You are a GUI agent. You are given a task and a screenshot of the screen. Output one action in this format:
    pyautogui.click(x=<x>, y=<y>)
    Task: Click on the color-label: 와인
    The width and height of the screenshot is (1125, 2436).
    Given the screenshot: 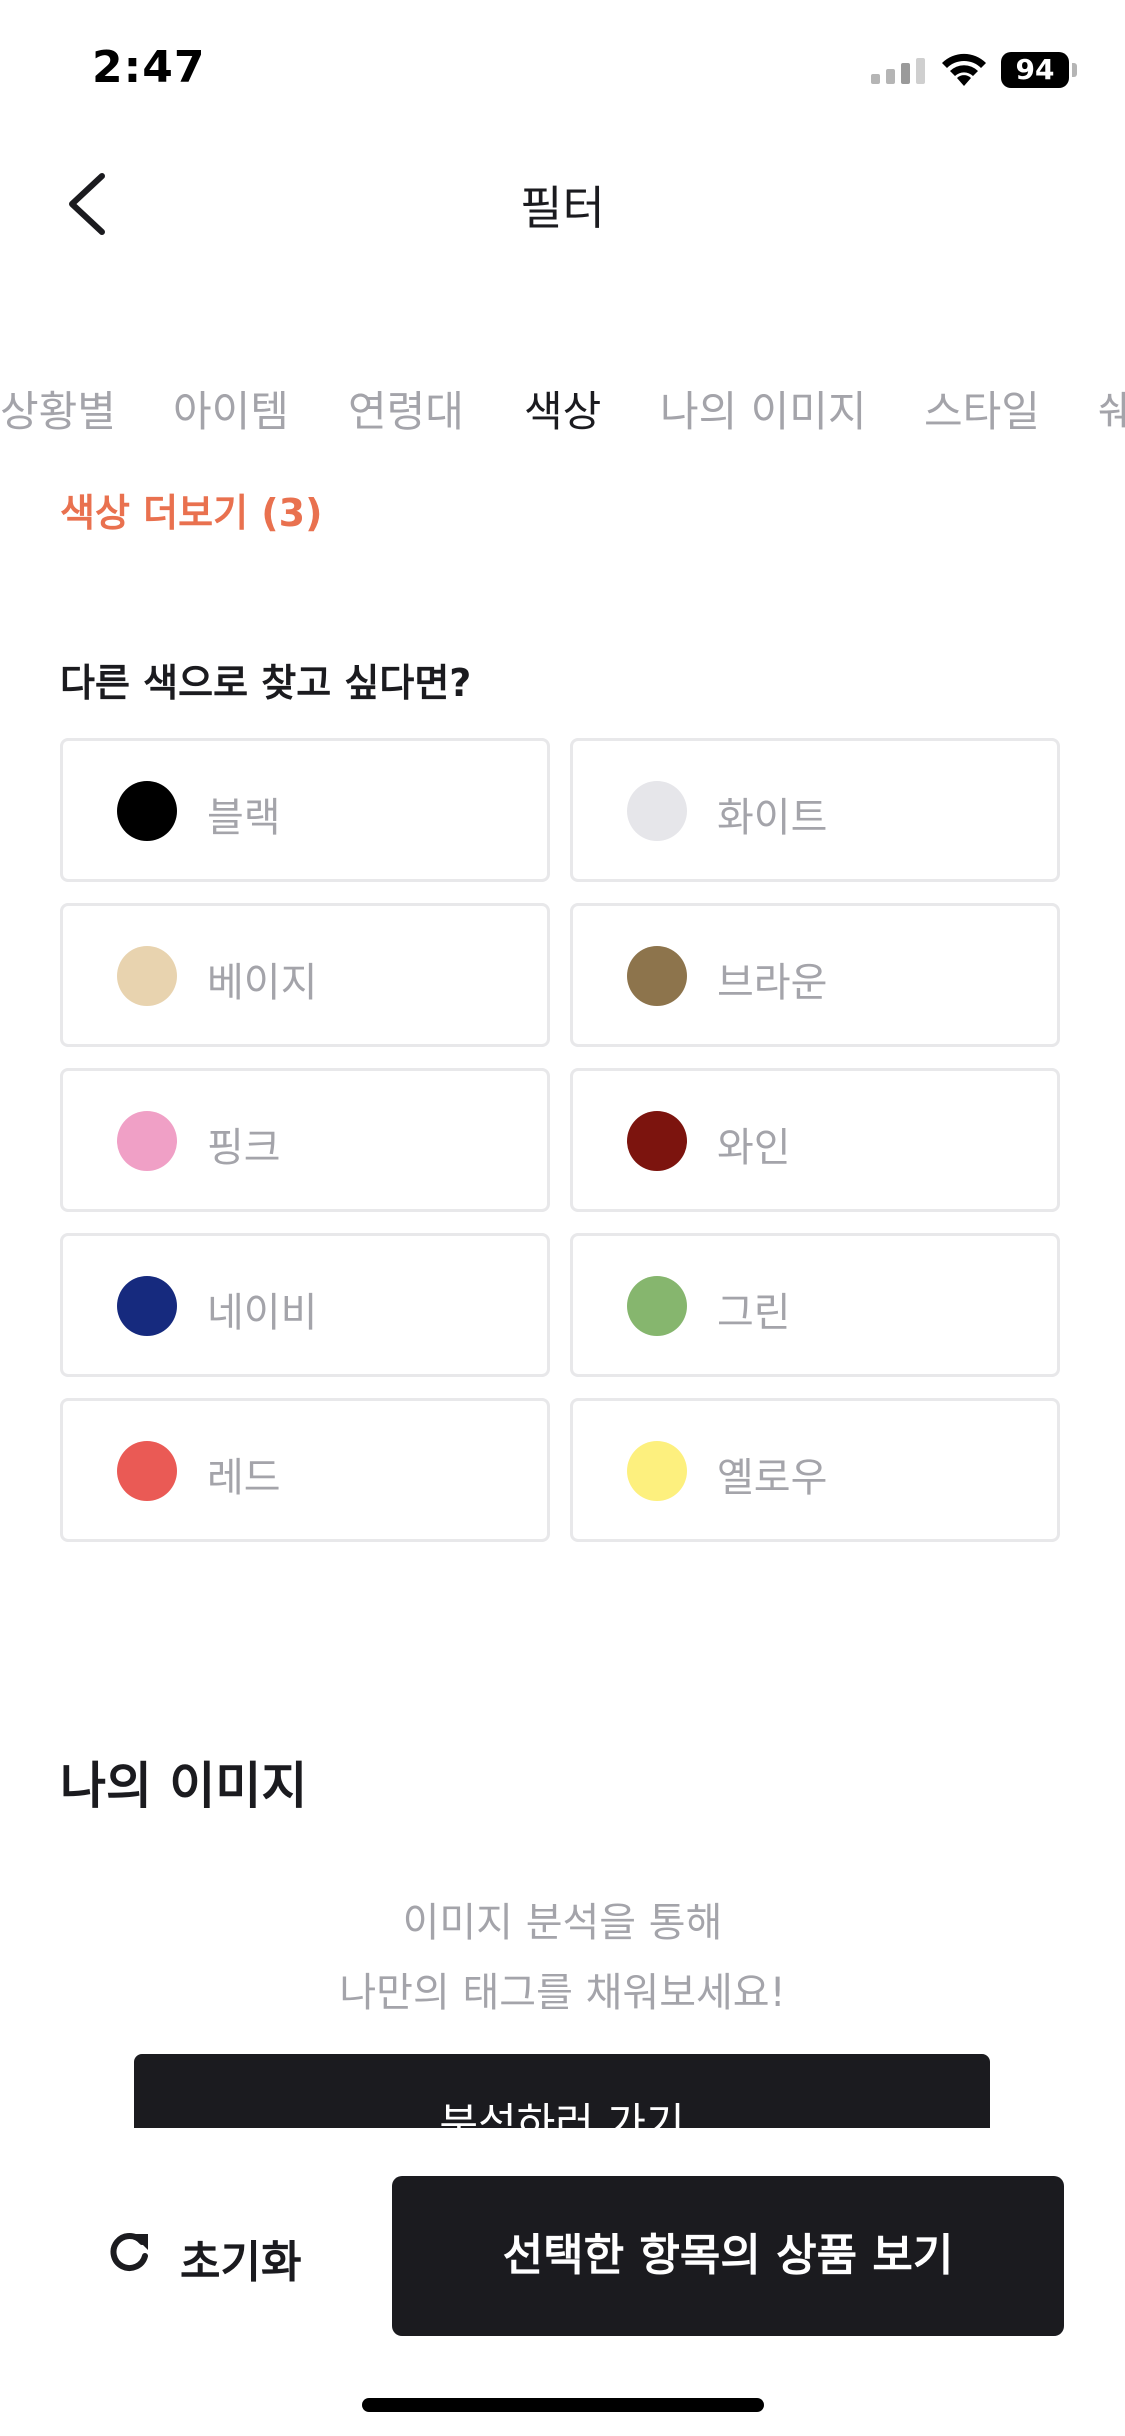 What is the action you would take?
    pyautogui.click(x=754, y=1148)
    